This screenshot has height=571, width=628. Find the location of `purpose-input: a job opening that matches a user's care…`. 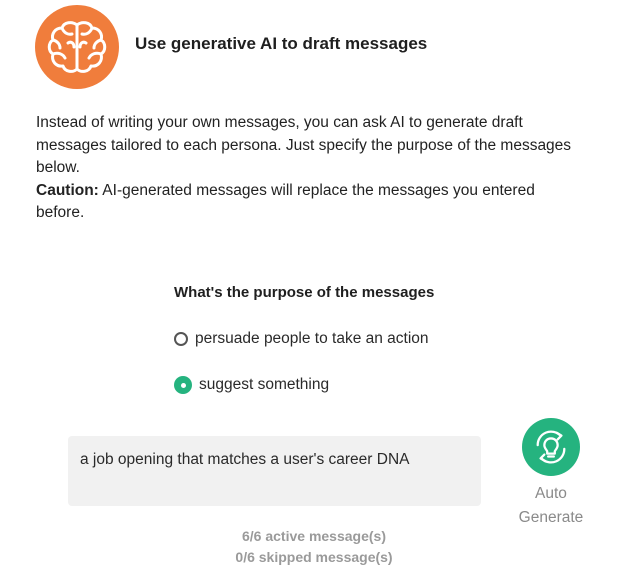

purpose-input: a job opening that matches a user's care… is located at coordinates (274, 471).